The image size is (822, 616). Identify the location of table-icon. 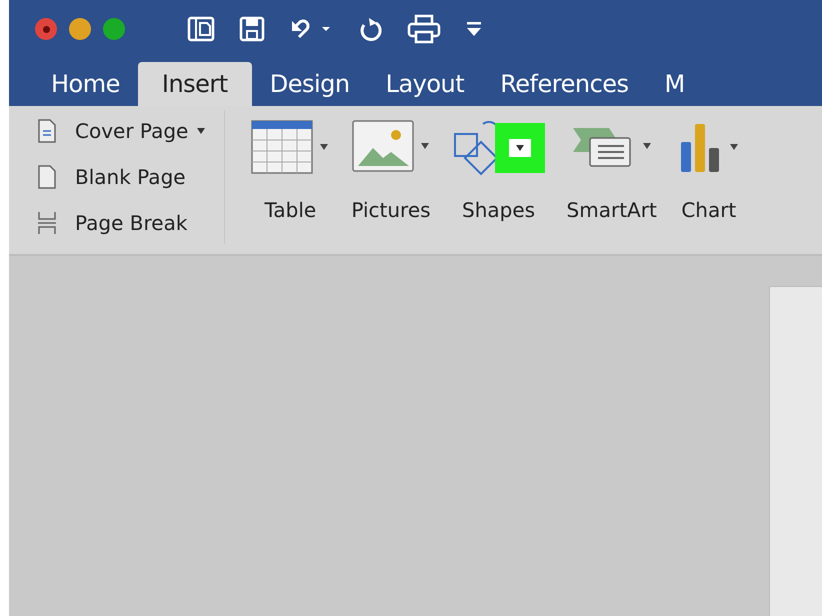
(282, 147).